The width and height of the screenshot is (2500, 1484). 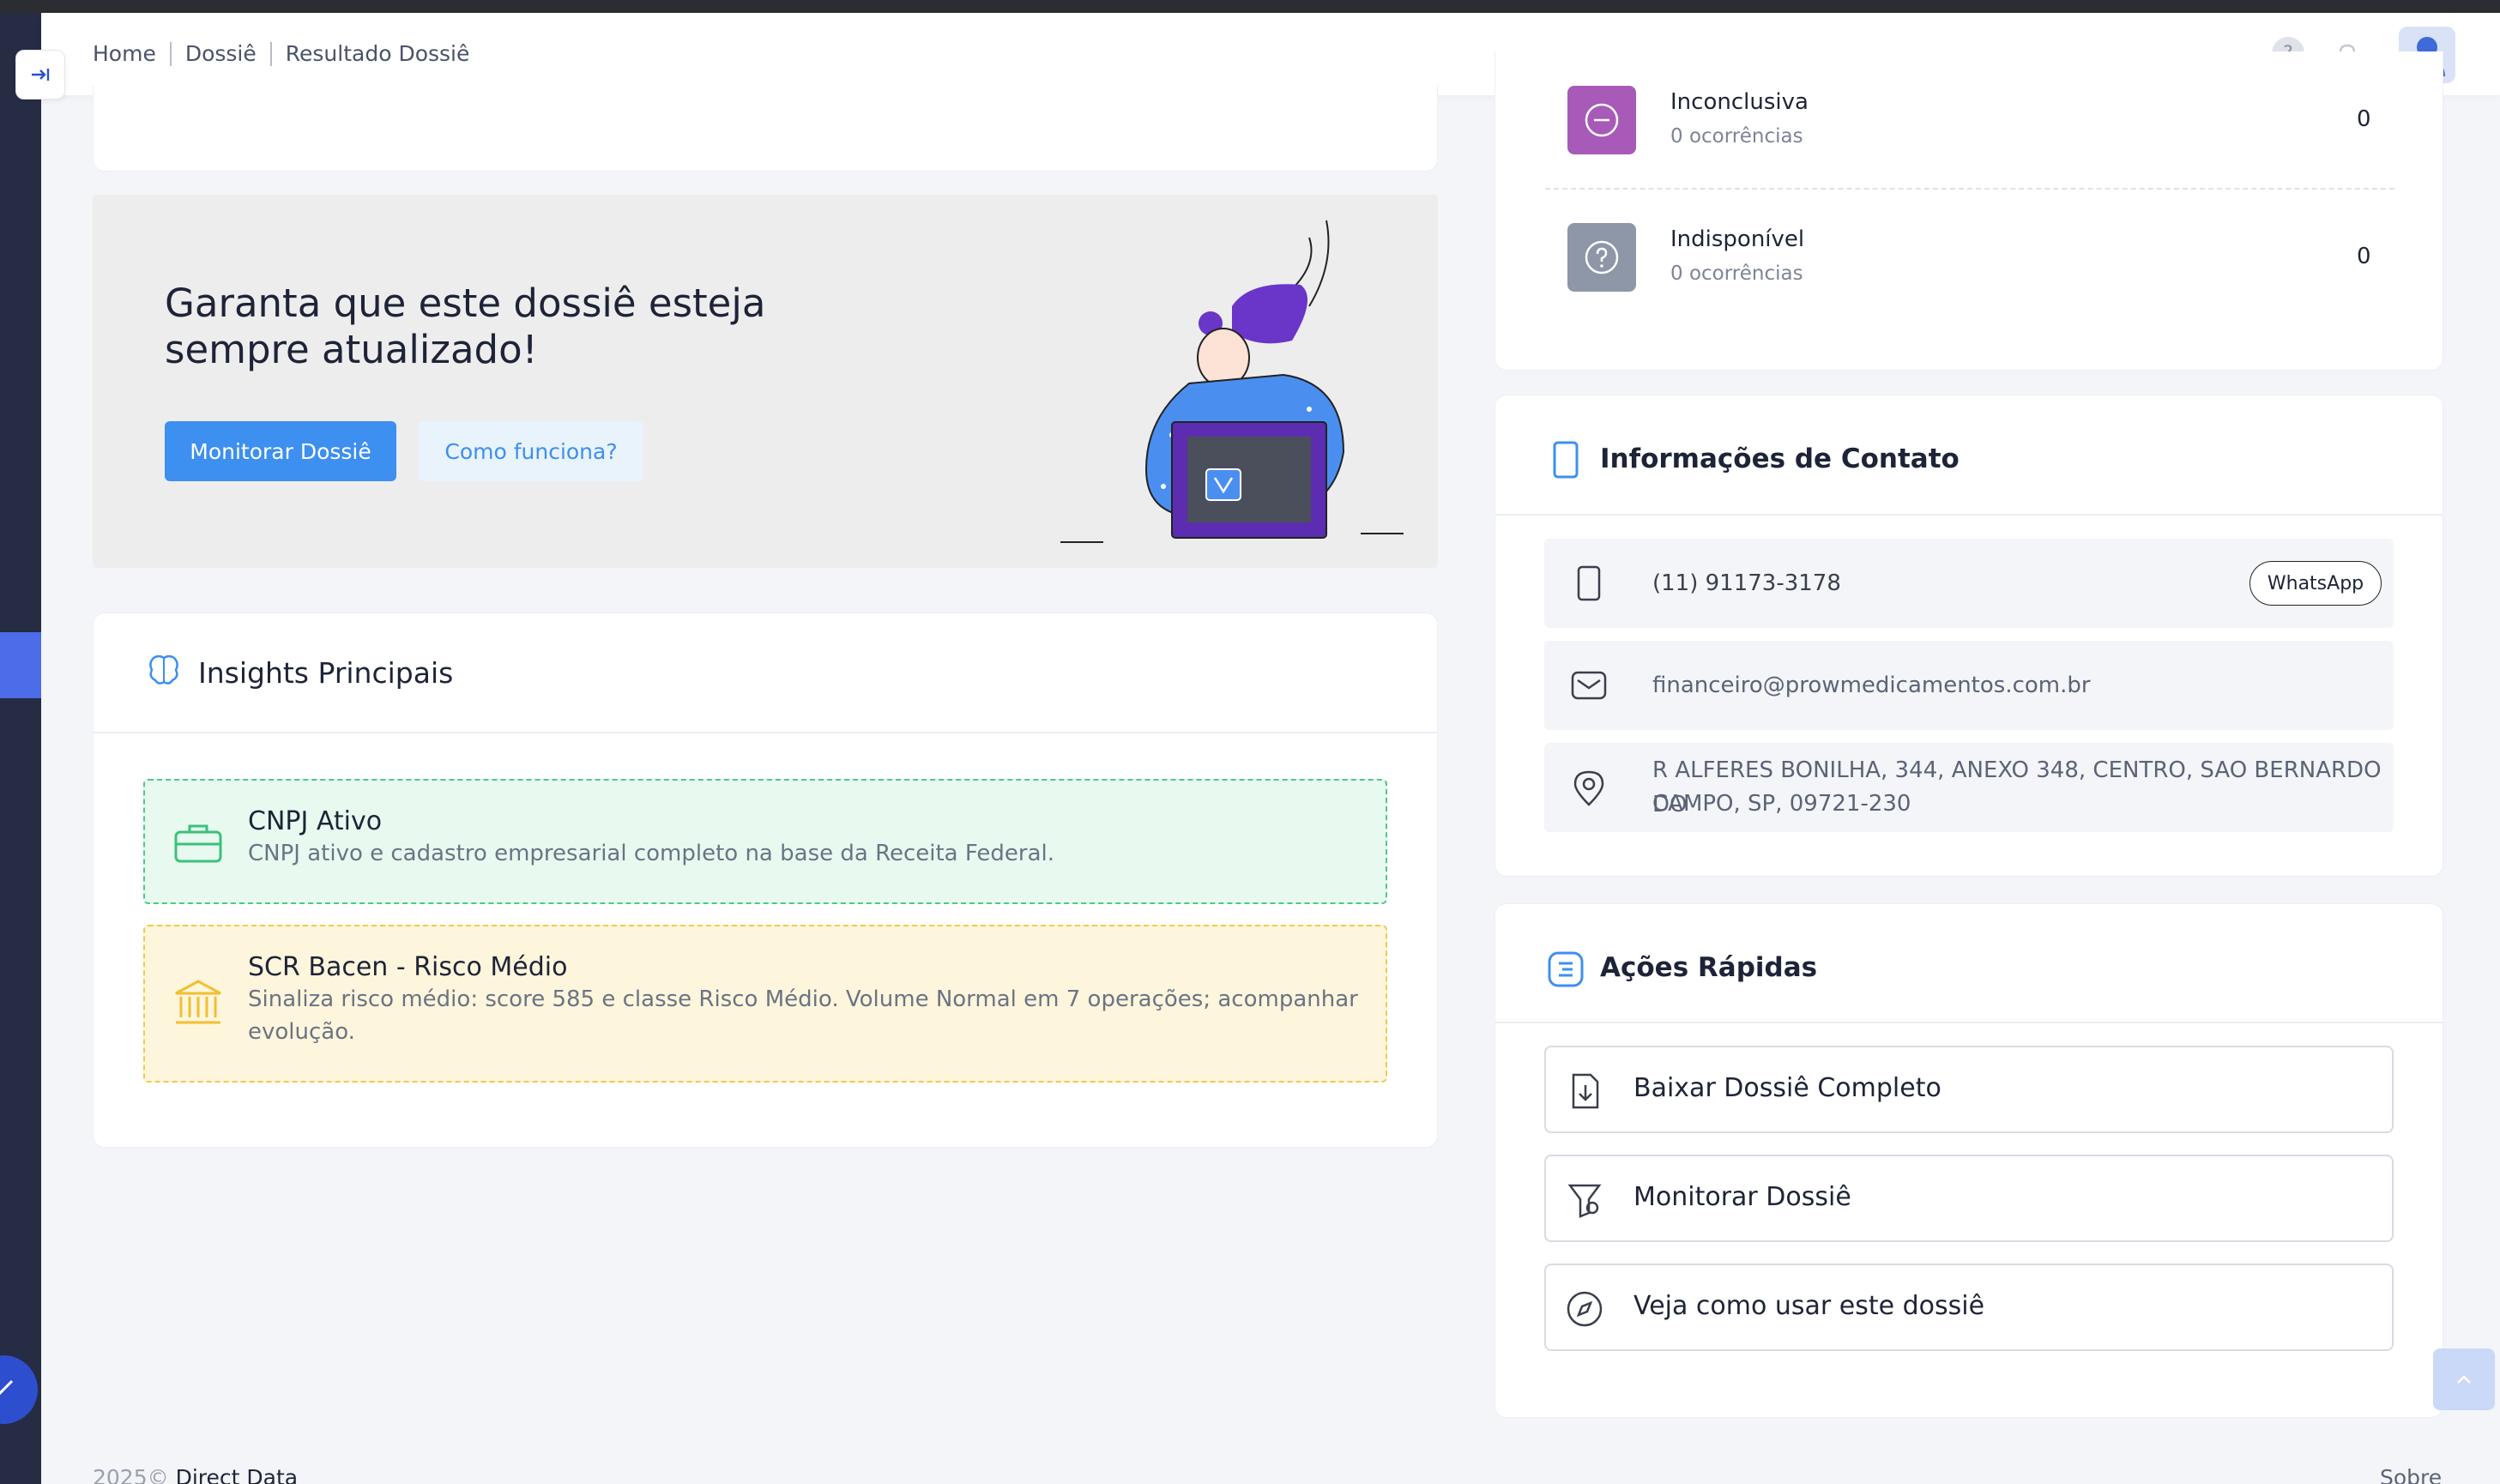 I want to click on footer-about-link: Sobre, so click(x=2411, y=1474).